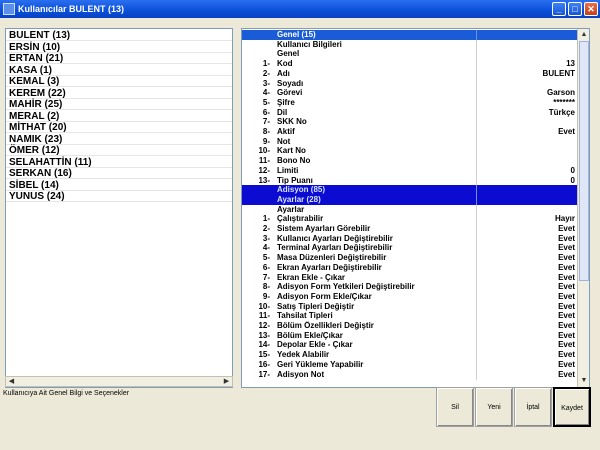  I want to click on property-label: Adisyon Form Yetkileri Değiştirebilir, so click(346, 287).